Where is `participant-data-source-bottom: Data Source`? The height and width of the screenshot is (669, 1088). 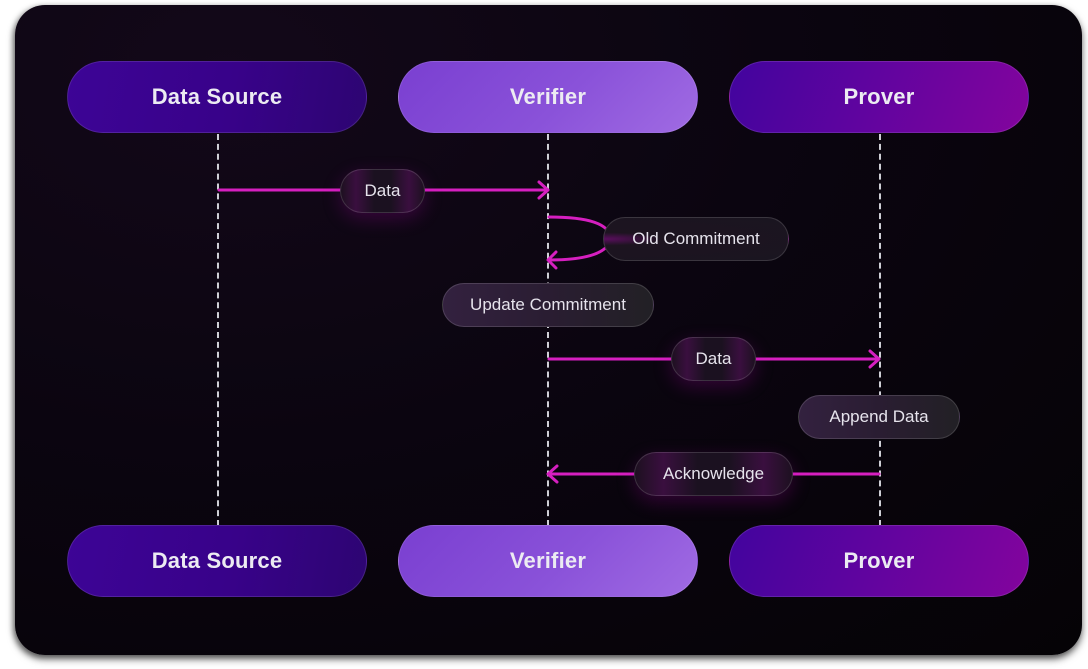
participant-data-source-bottom: Data Source is located at coordinates (217, 561).